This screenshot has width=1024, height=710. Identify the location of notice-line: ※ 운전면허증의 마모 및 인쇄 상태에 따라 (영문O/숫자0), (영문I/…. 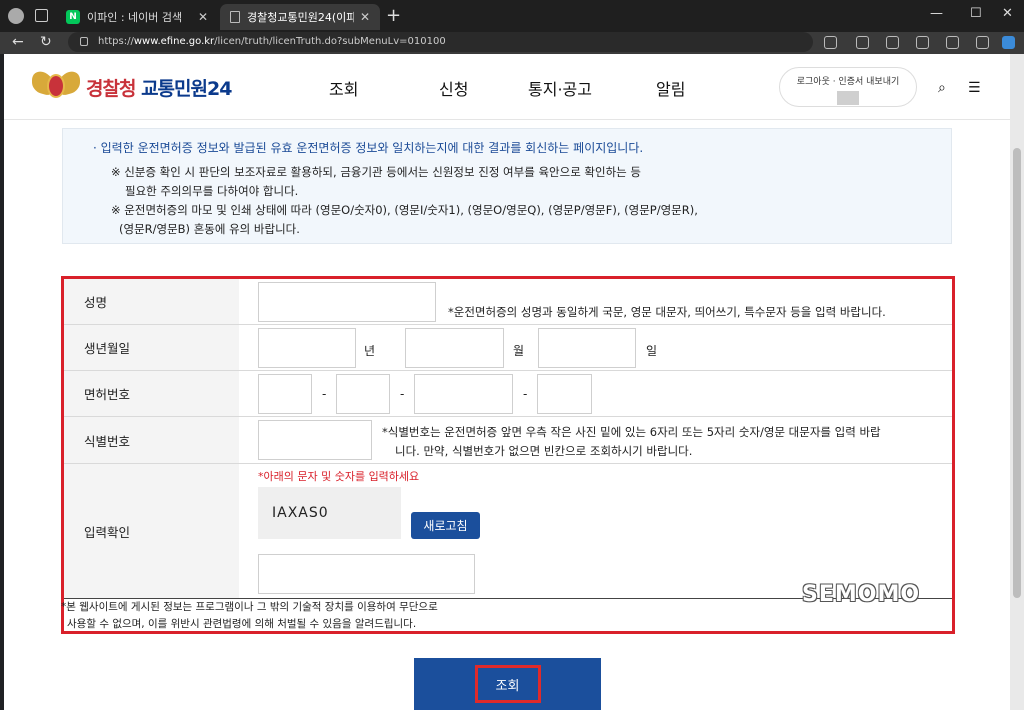
(404, 210).